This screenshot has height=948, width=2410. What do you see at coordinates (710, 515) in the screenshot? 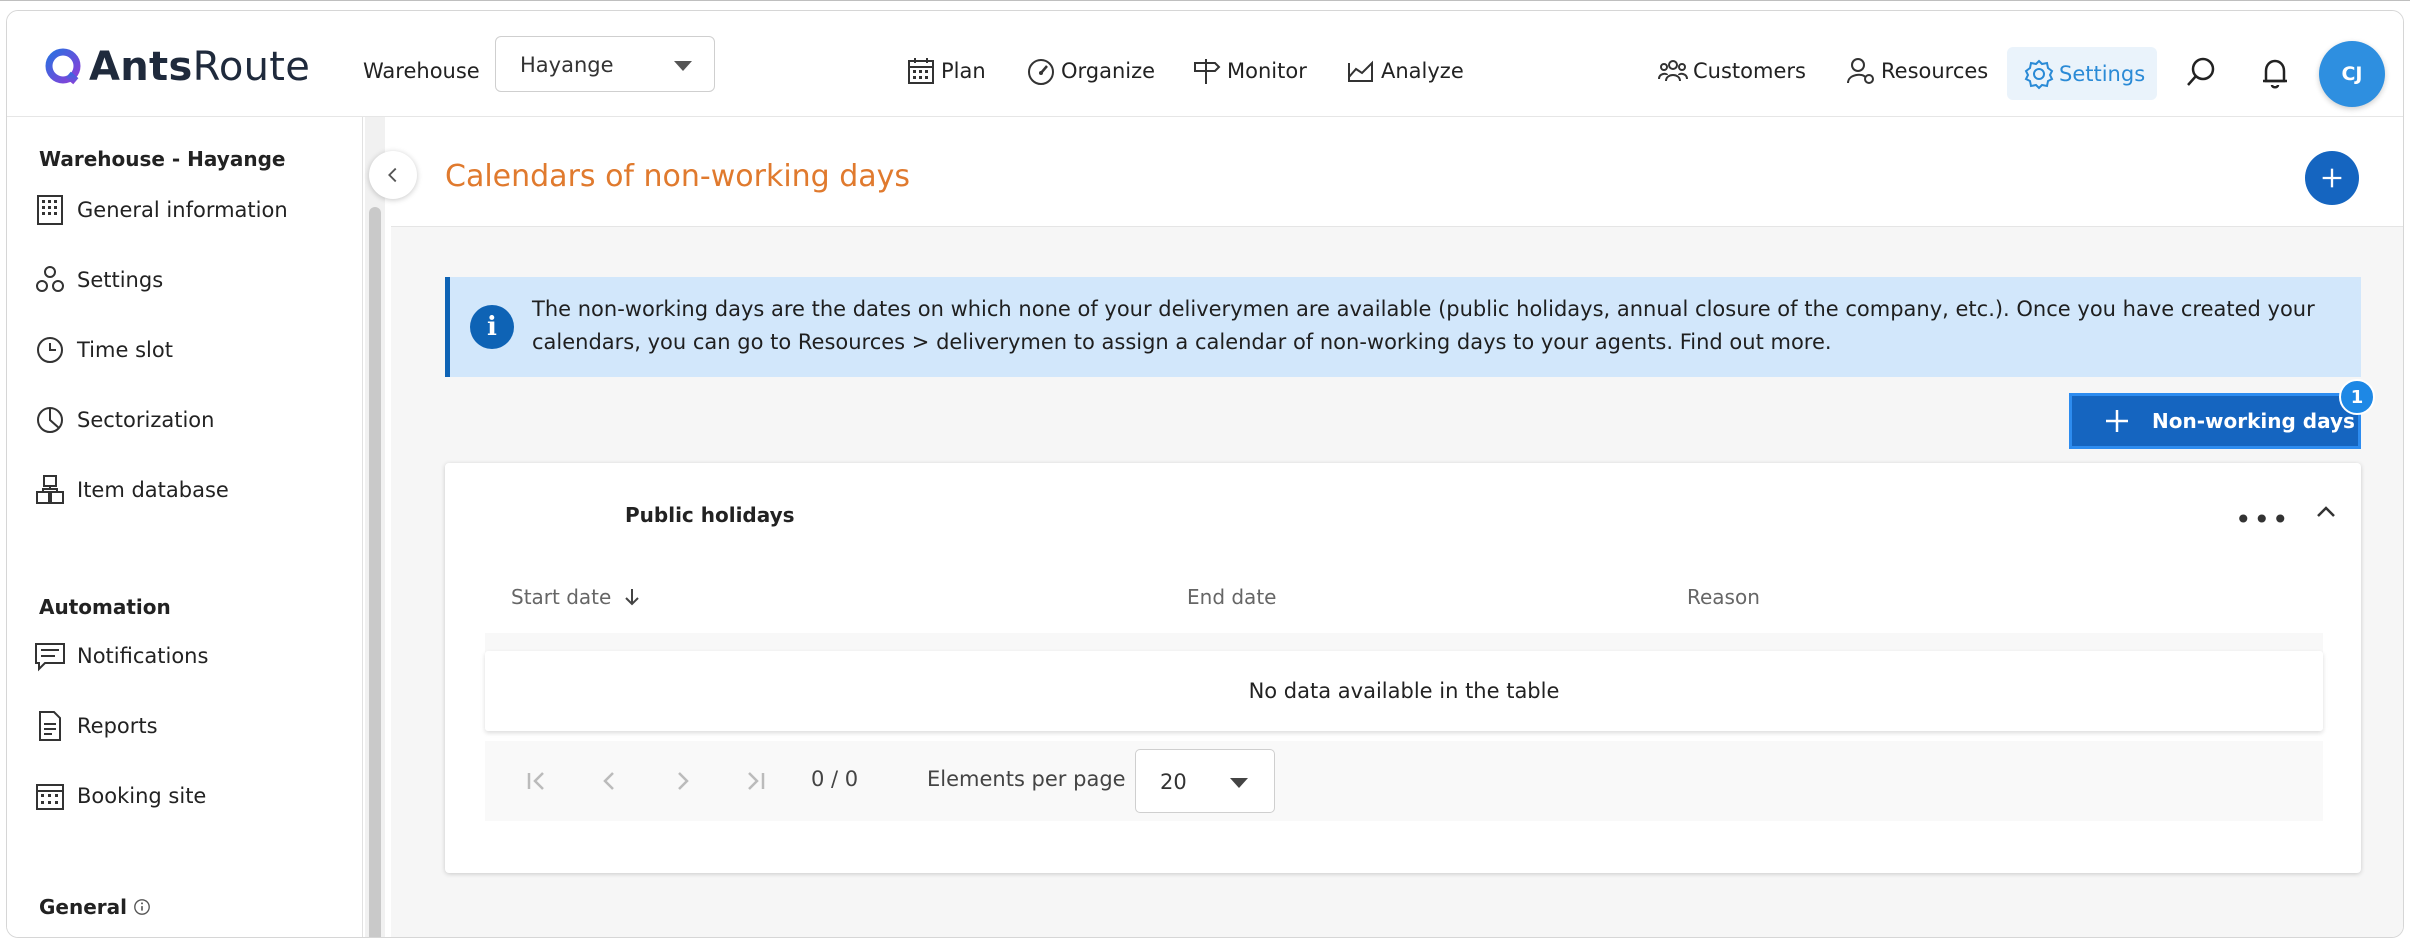
I see `calendar-card-title: Public holidays` at bounding box center [710, 515].